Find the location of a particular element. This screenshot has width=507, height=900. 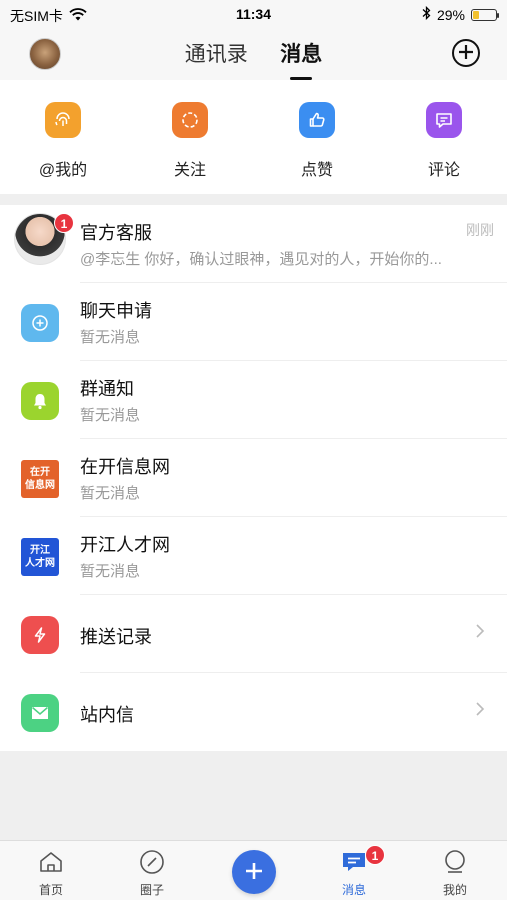

tab-label: 首页 is located at coordinates (50, 890).